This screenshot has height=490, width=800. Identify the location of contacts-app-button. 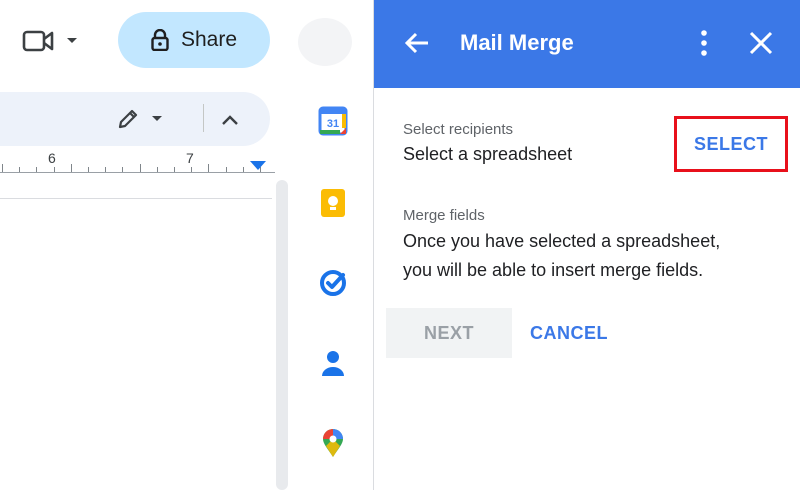
(333, 363).